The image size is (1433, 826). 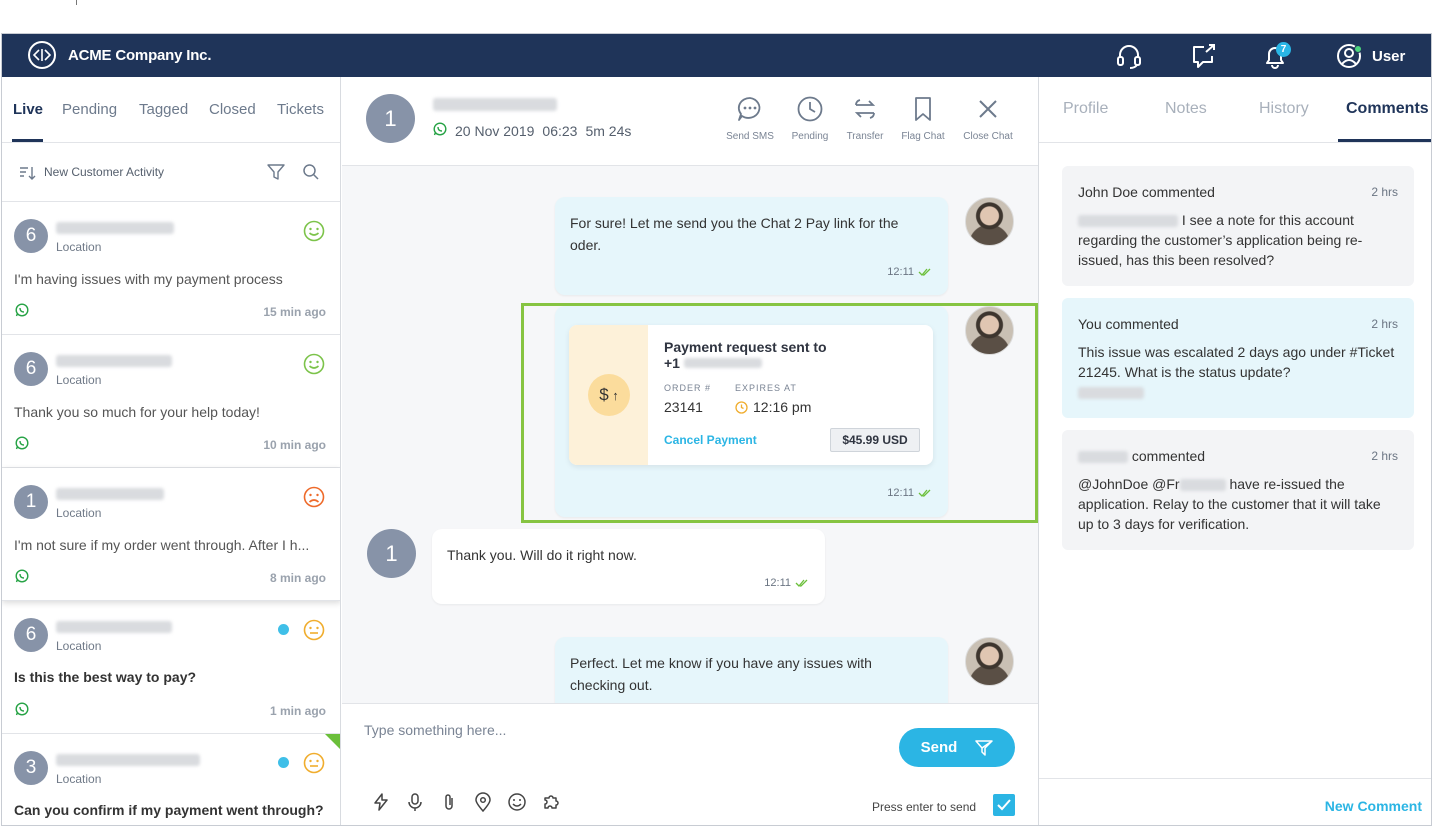 What do you see at coordinates (1186, 109) in the screenshot?
I see `tab-notes: Notes` at bounding box center [1186, 109].